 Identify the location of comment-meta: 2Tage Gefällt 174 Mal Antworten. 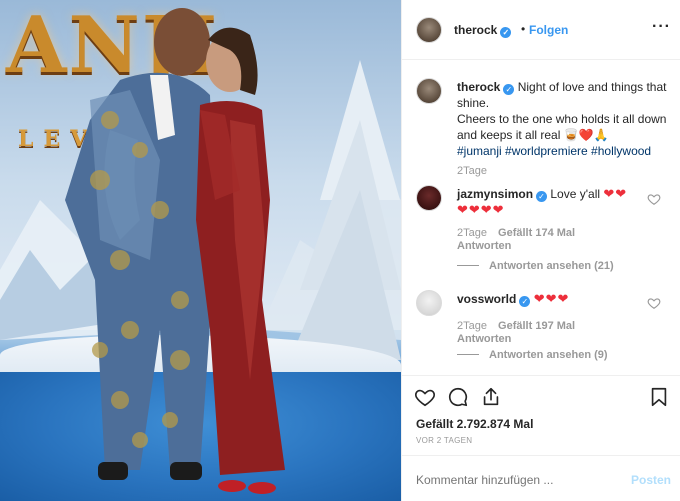
(516, 240).